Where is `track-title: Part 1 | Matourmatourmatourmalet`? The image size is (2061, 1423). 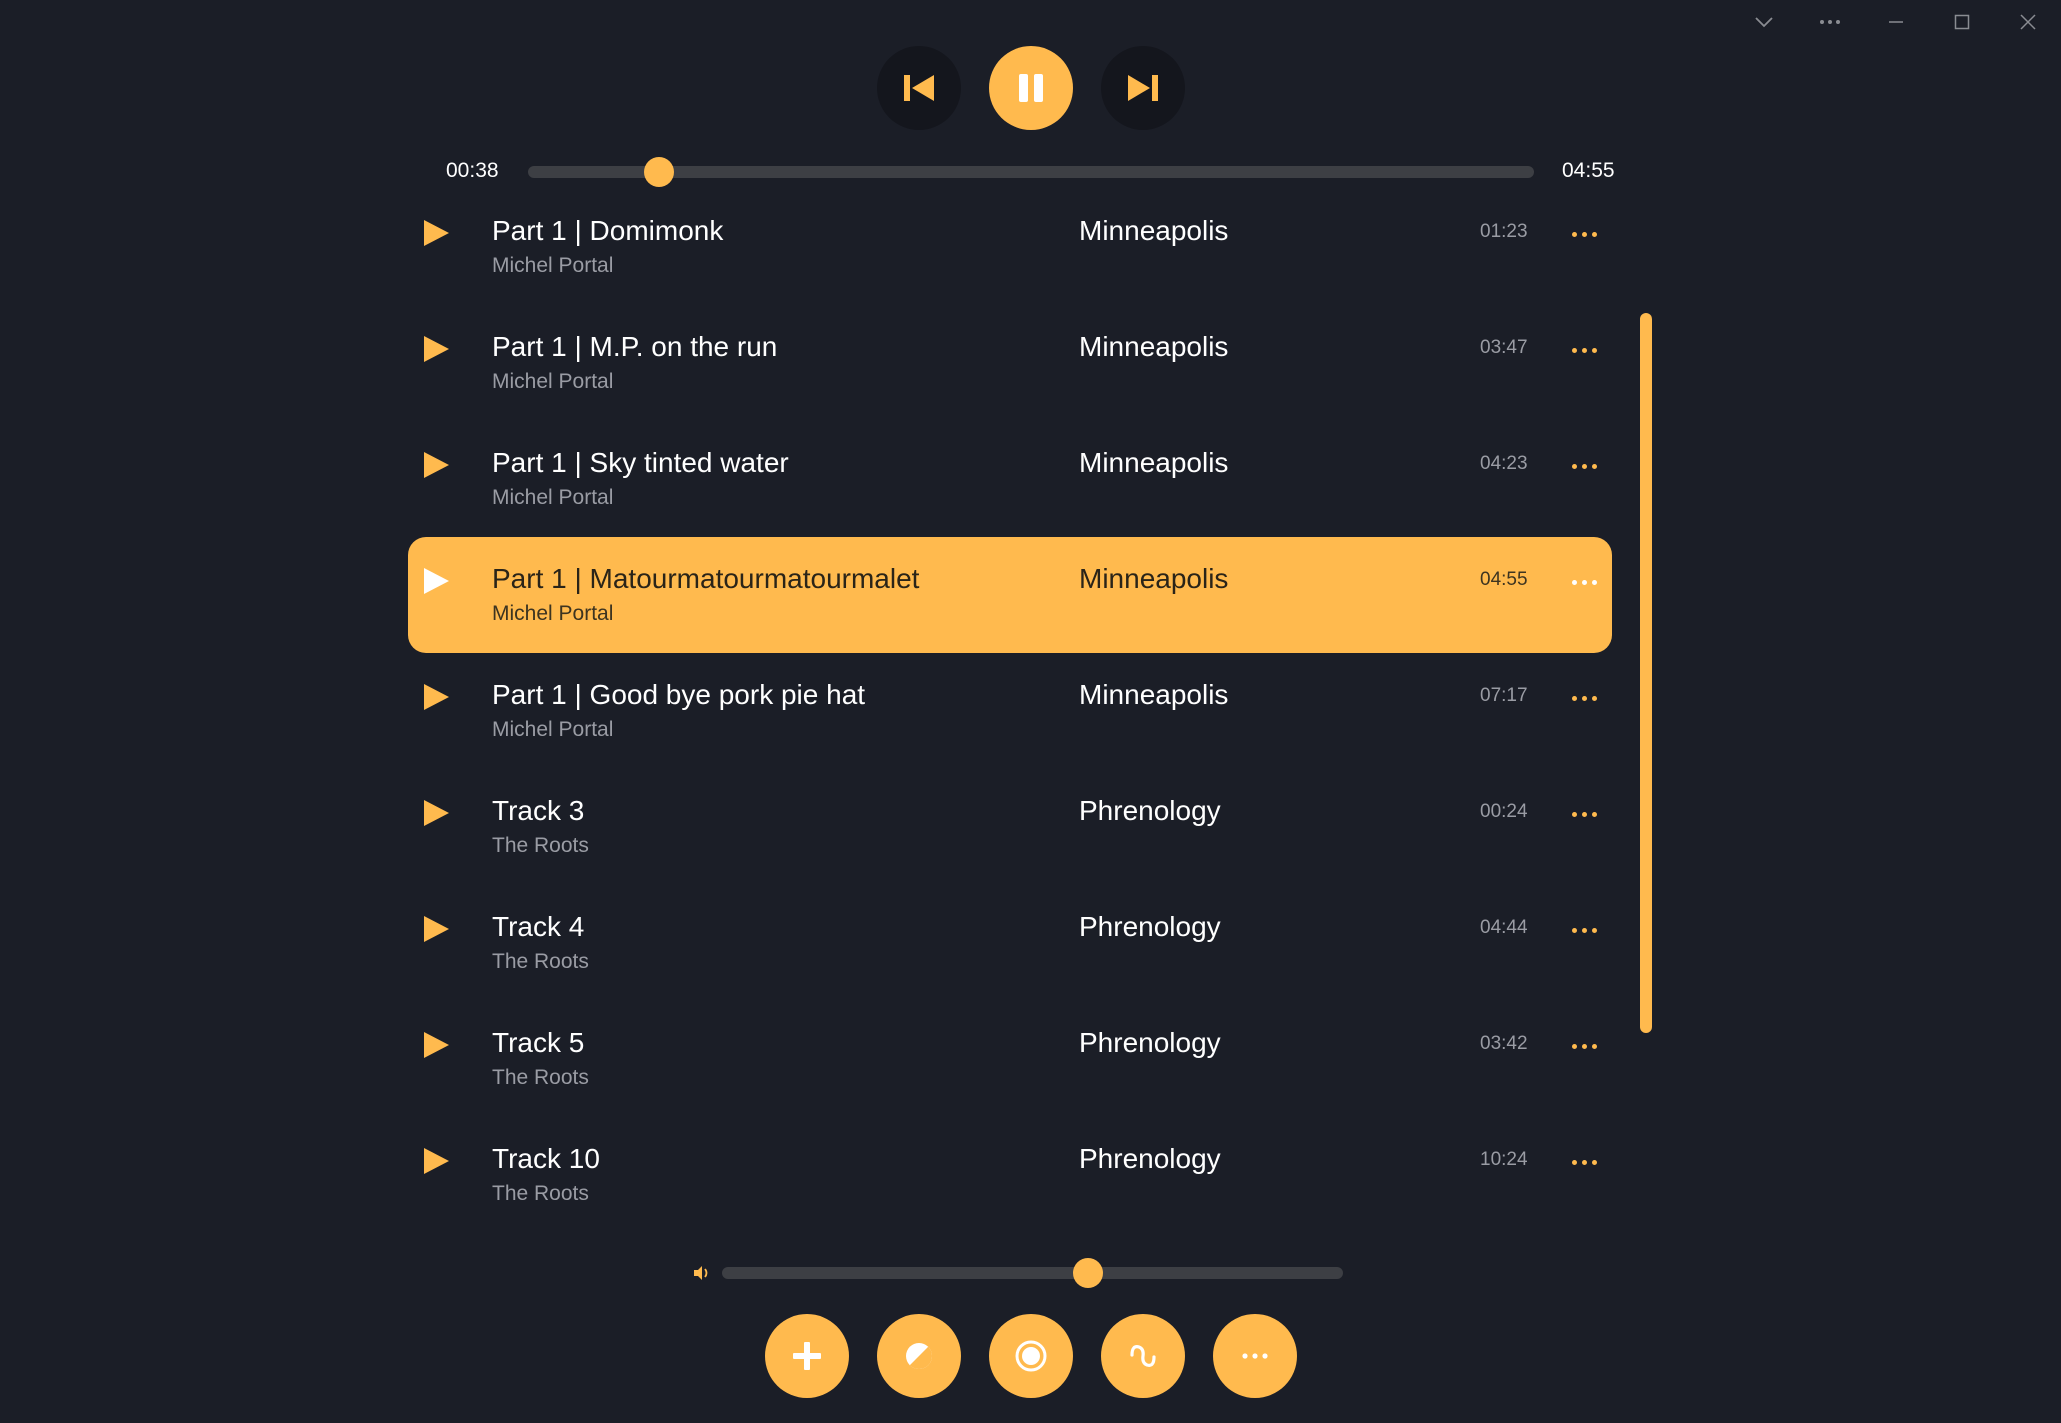 track-title: Part 1 | Matourmatourmatourmalet is located at coordinates (706, 578).